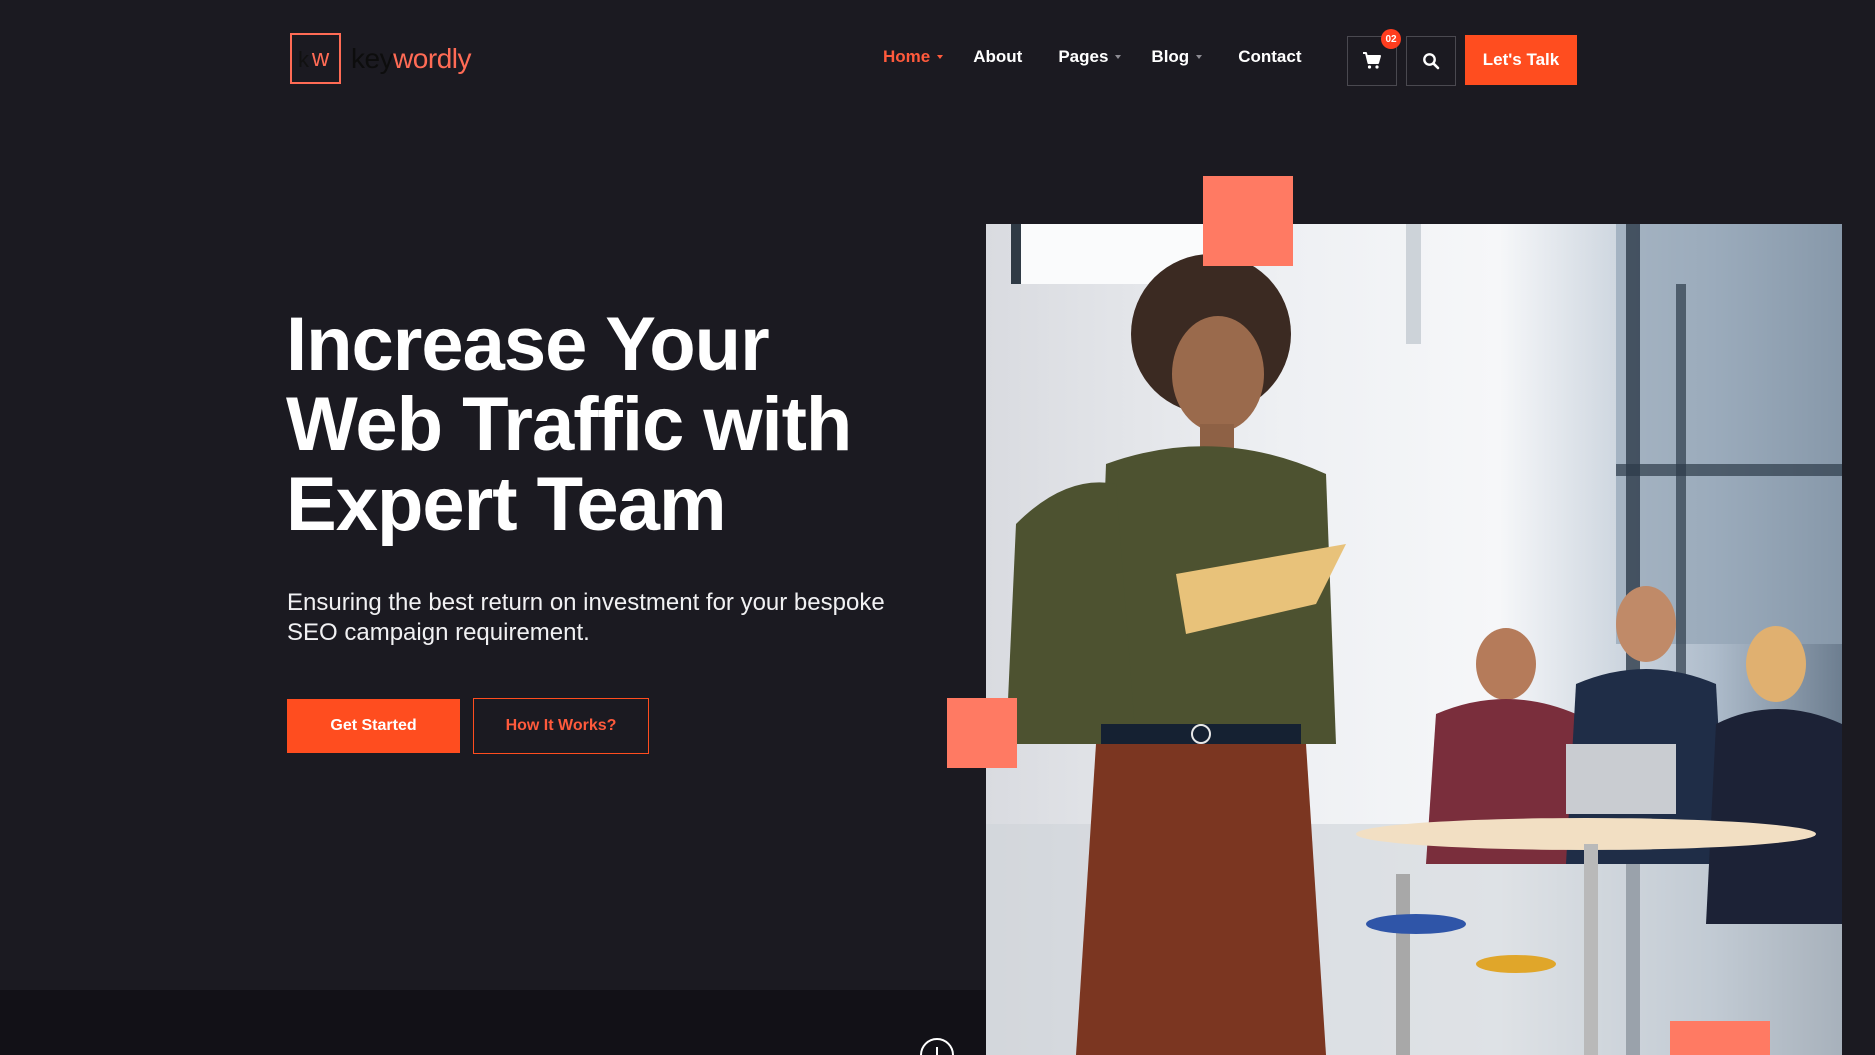 The width and height of the screenshot is (1875, 1055). What do you see at coordinates (561, 726) in the screenshot?
I see `how-it-works-button: How It Works?` at bounding box center [561, 726].